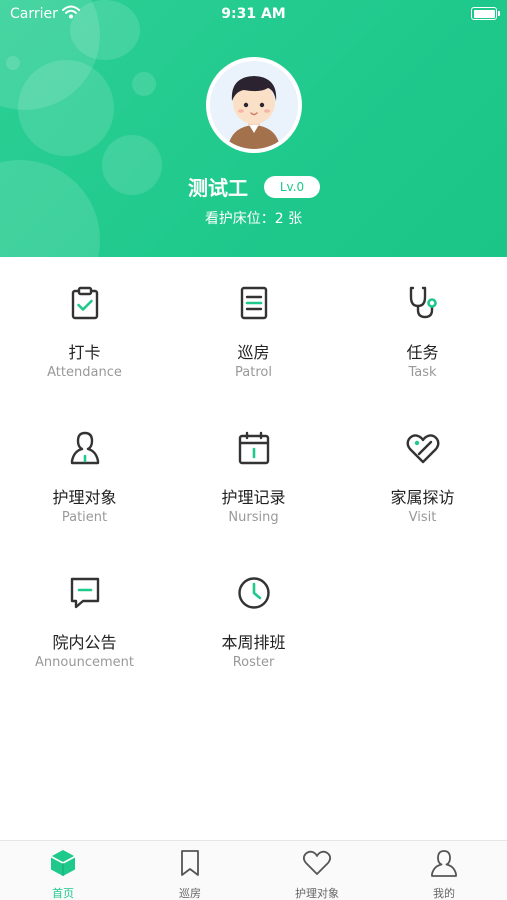 Image resolution: width=507 pixels, height=900 pixels. What do you see at coordinates (253, 619) in the screenshot?
I see `menu-item-roster: 本周排班 Roster` at bounding box center [253, 619].